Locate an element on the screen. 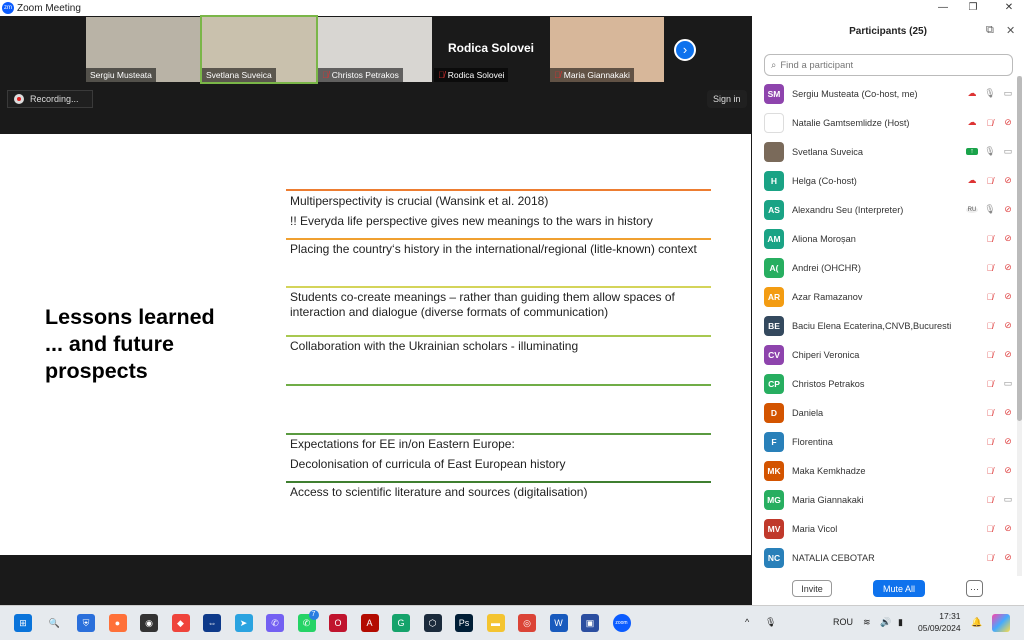  maximize-button: ❐ is located at coordinates (973, 8).